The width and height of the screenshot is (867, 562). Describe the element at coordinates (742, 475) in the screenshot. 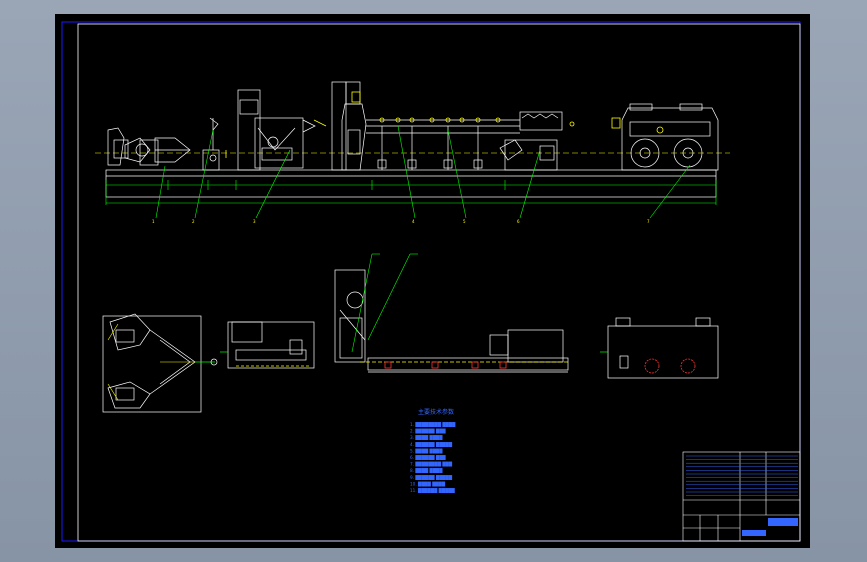

I see `title-block-rows` at that location.